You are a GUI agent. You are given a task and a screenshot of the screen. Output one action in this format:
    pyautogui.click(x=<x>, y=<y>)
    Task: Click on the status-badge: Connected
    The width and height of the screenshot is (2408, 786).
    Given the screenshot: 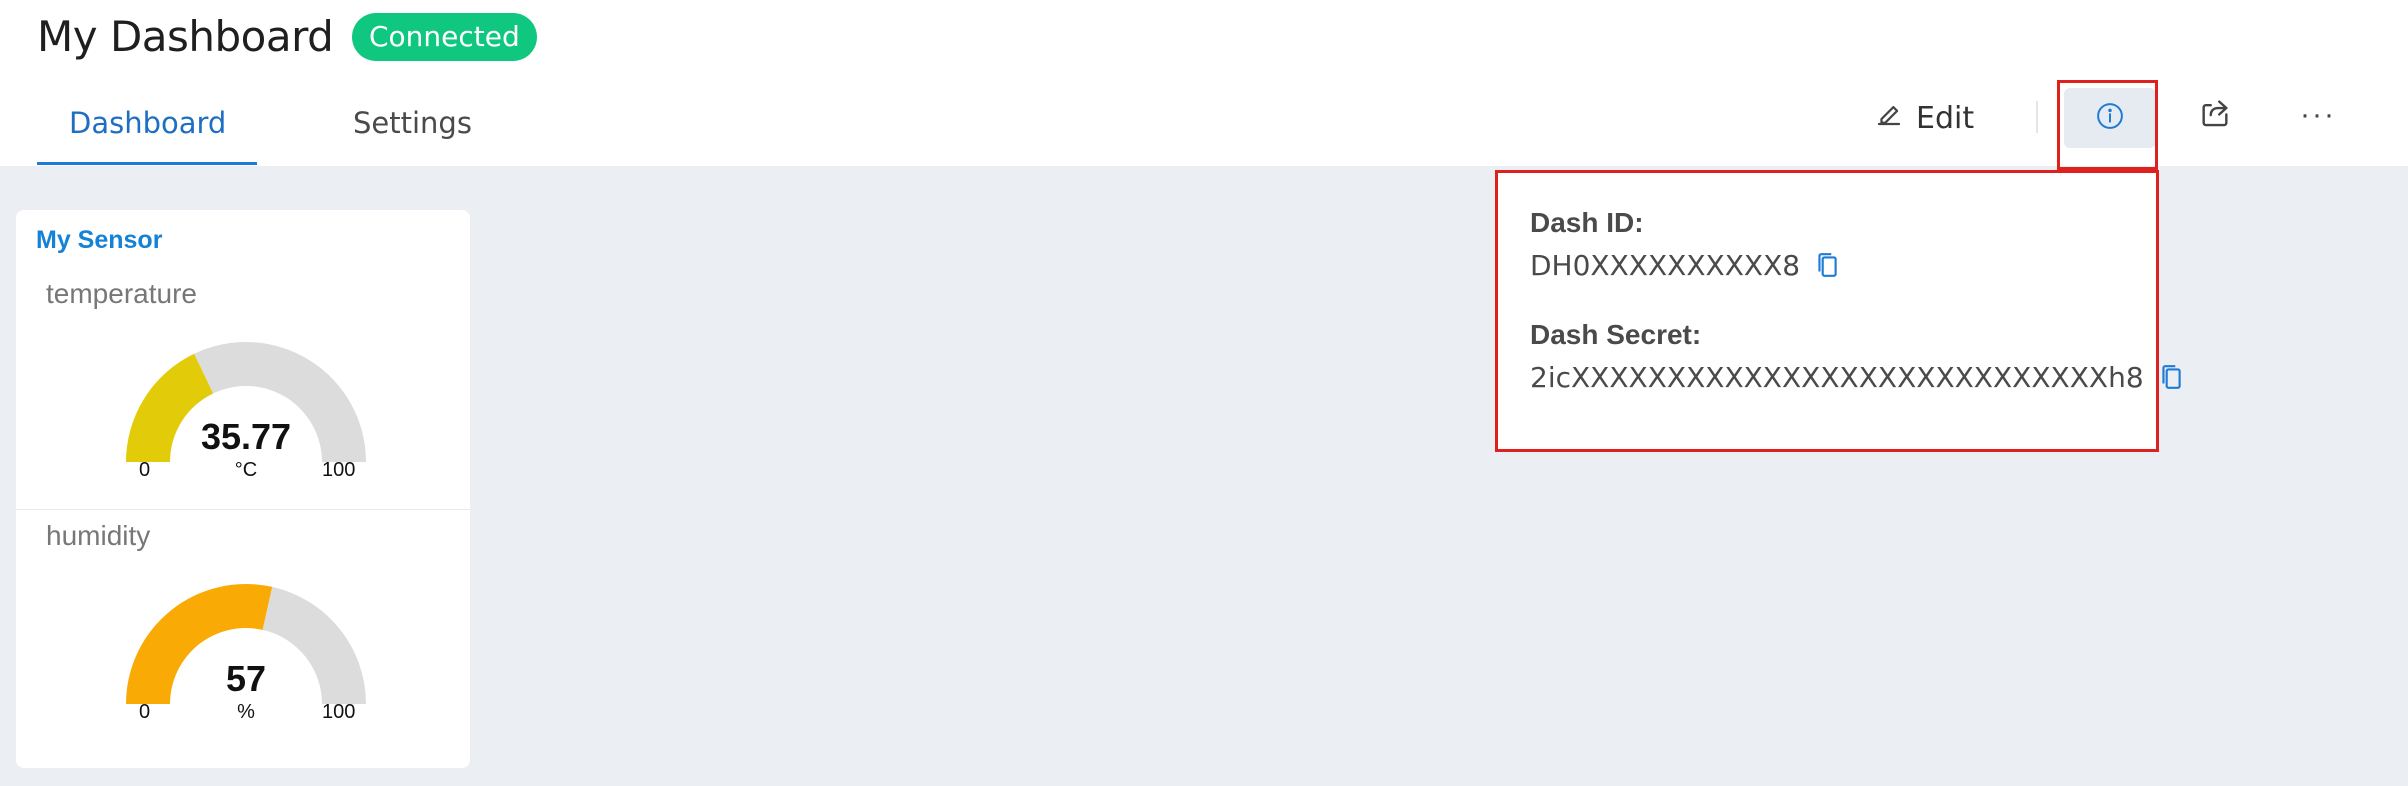 What is the action you would take?
    pyautogui.click(x=444, y=37)
    